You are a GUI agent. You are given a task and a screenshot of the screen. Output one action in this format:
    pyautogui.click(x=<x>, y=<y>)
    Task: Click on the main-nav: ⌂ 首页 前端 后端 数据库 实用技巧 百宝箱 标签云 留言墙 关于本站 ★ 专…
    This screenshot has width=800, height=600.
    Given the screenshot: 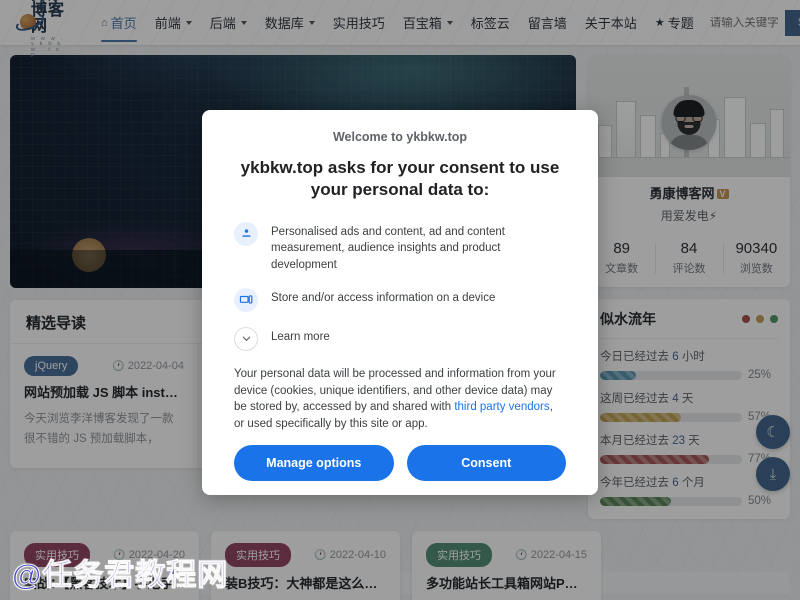 What is the action you would take?
    pyautogui.click(x=397, y=22)
    